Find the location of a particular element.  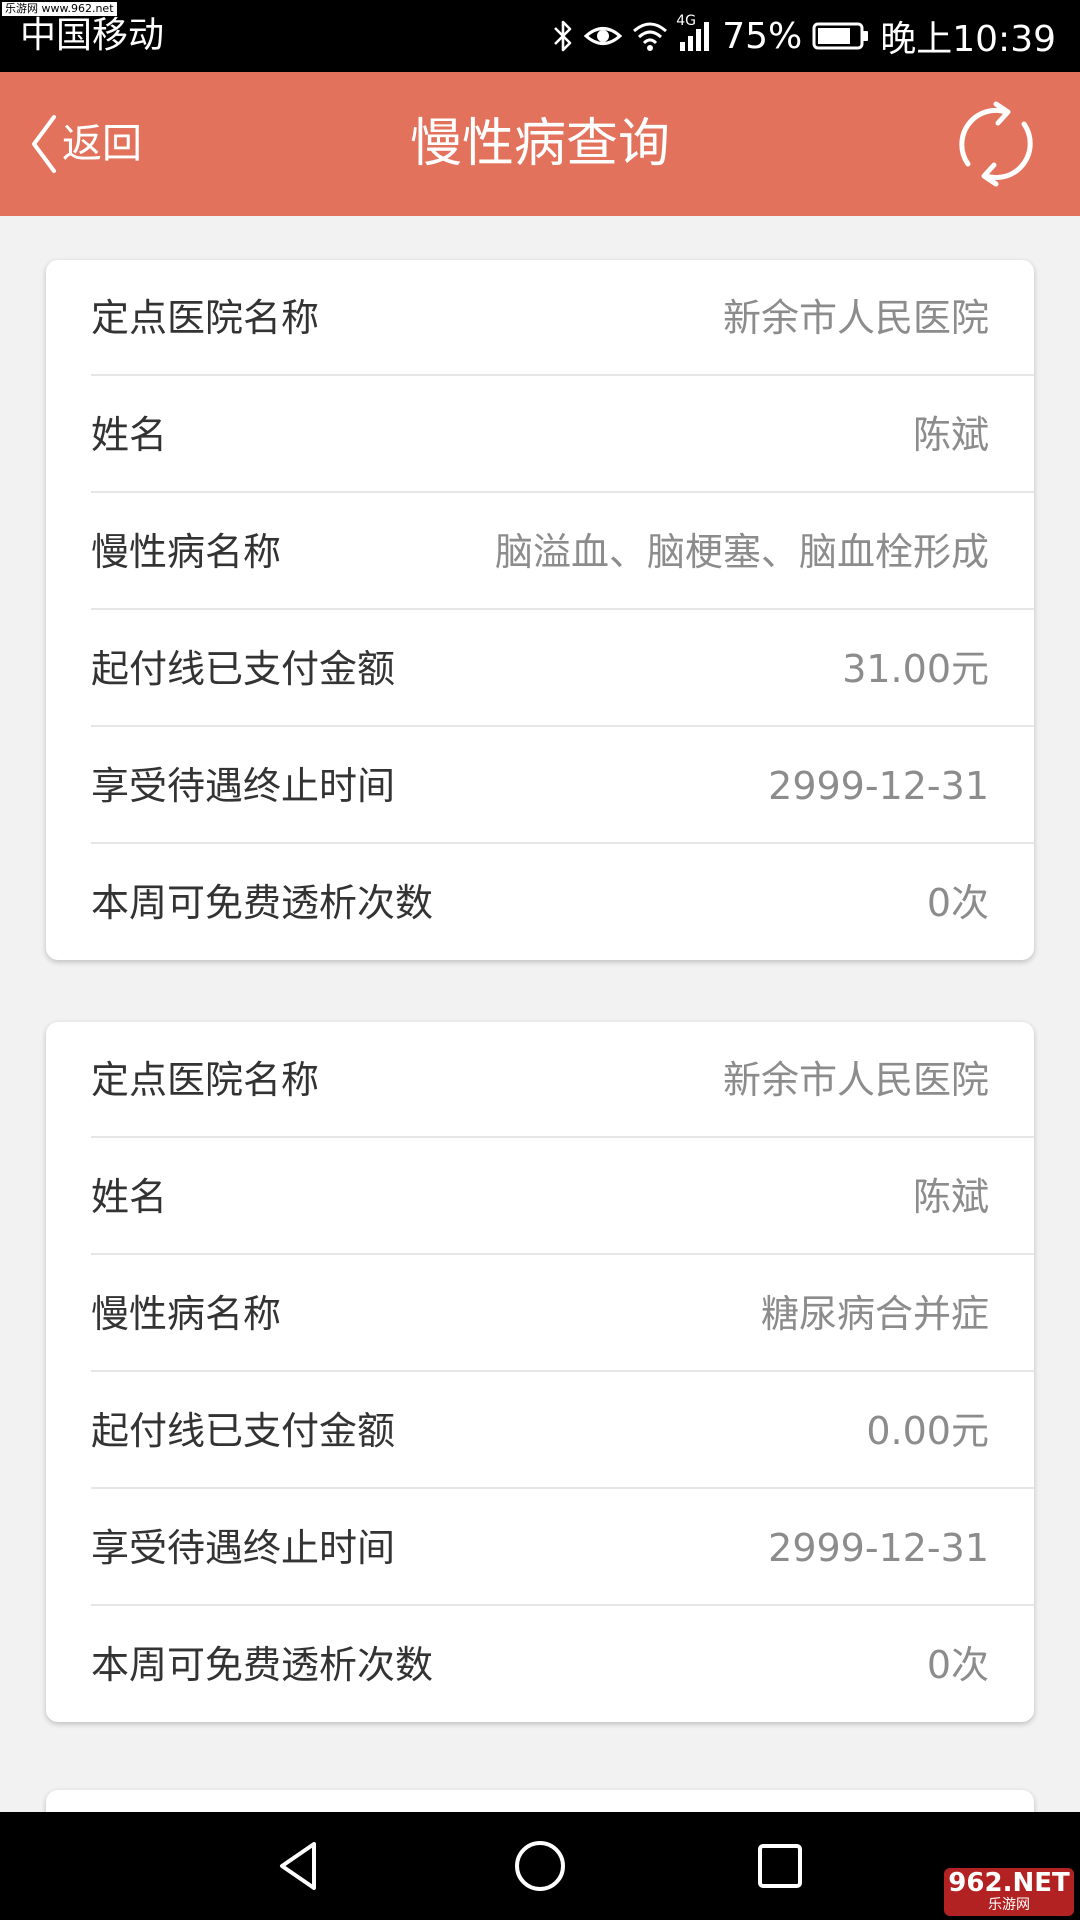

battery-percent: 75% is located at coordinates (762, 36).